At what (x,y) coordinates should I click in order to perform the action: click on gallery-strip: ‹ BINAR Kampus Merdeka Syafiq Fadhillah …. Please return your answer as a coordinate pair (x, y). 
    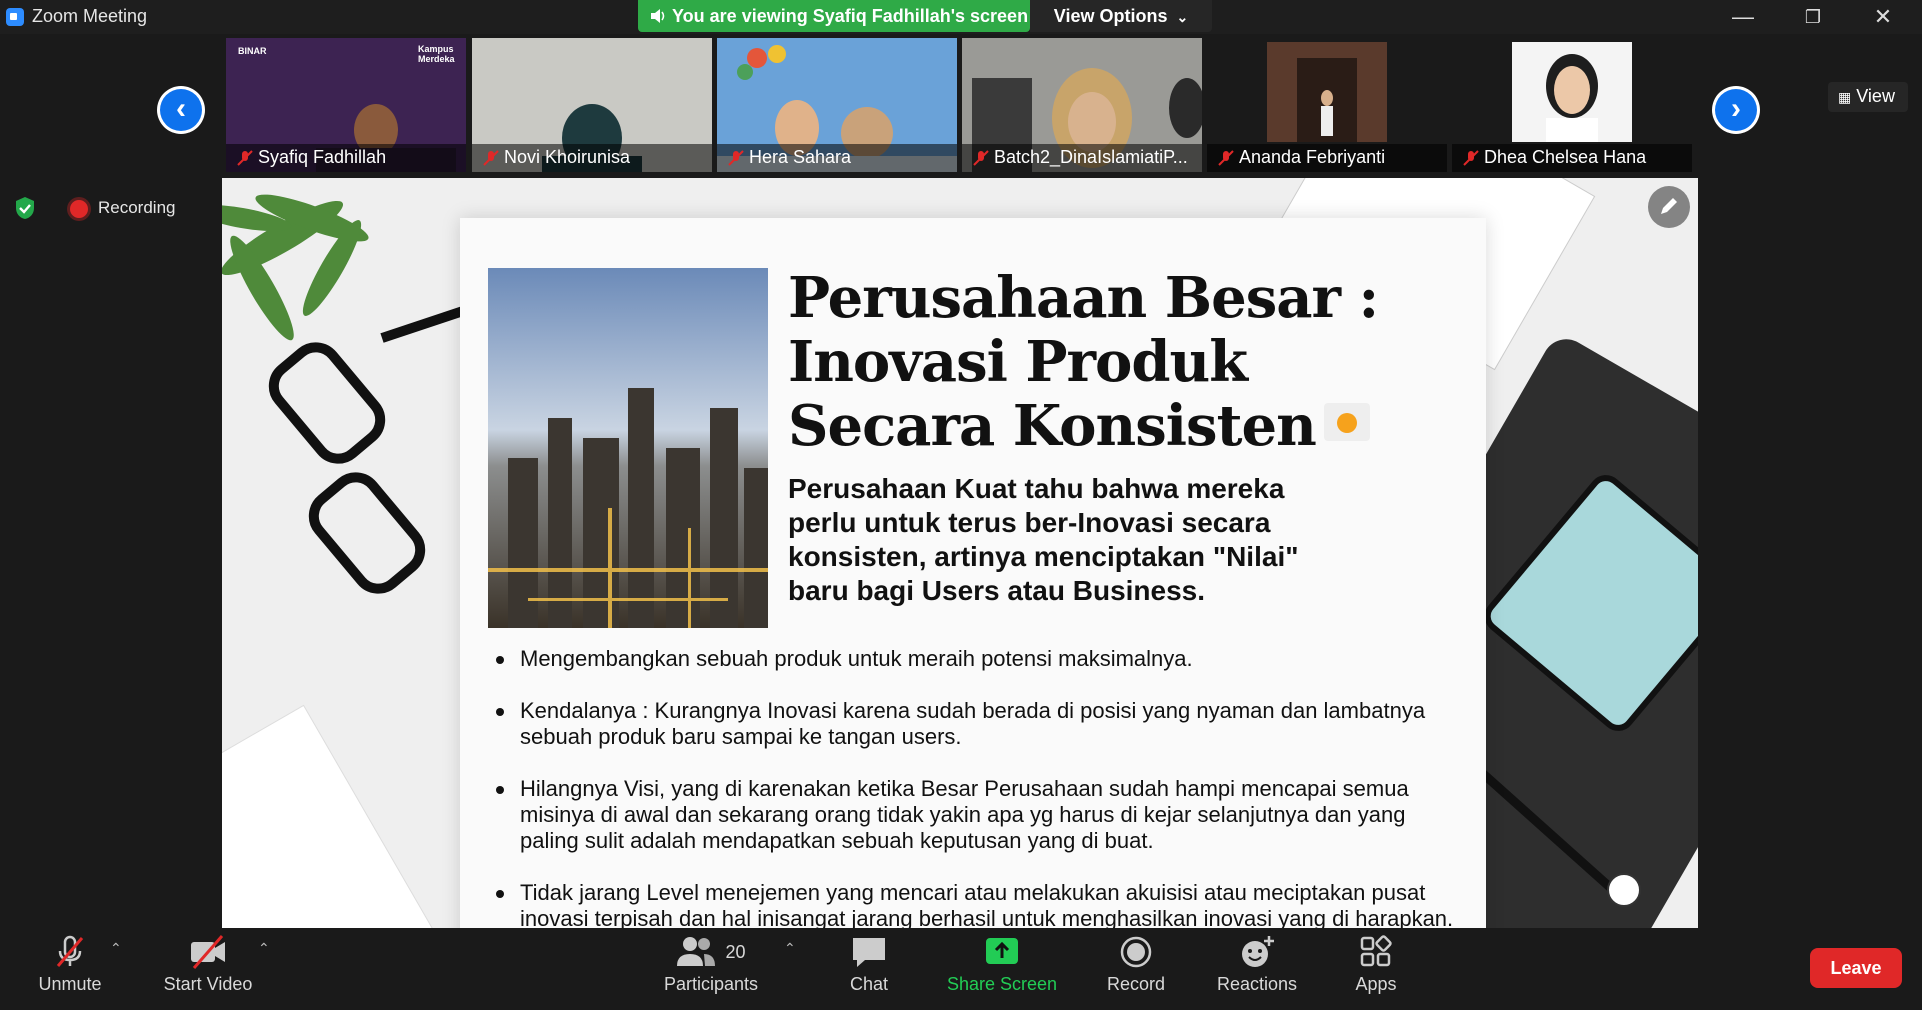
    Looking at the image, I should click on (961, 105).